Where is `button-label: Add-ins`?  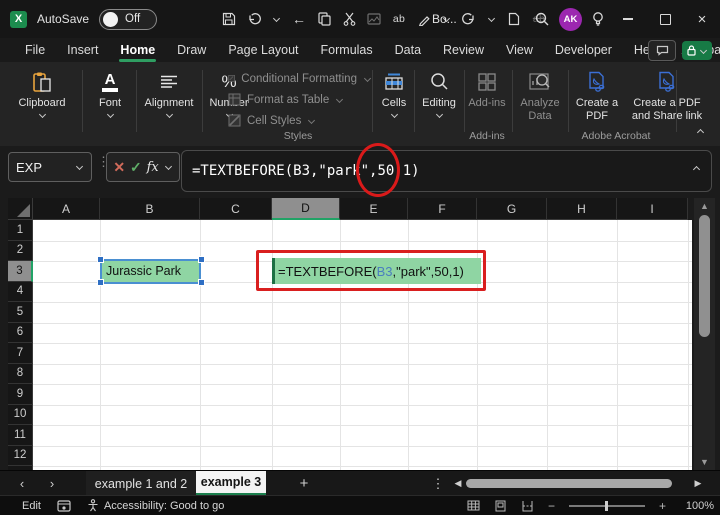
button-label: Add-ins is located at coordinates (487, 103).